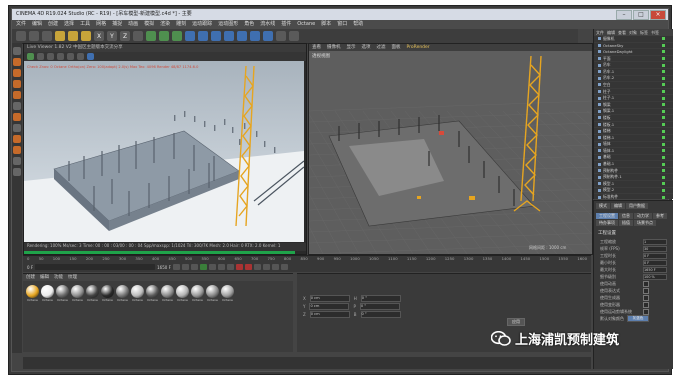 This screenshot has height=380, width=681. What do you see at coordinates (190, 36) in the screenshot?
I see `cube-icon` at bounding box center [190, 36].